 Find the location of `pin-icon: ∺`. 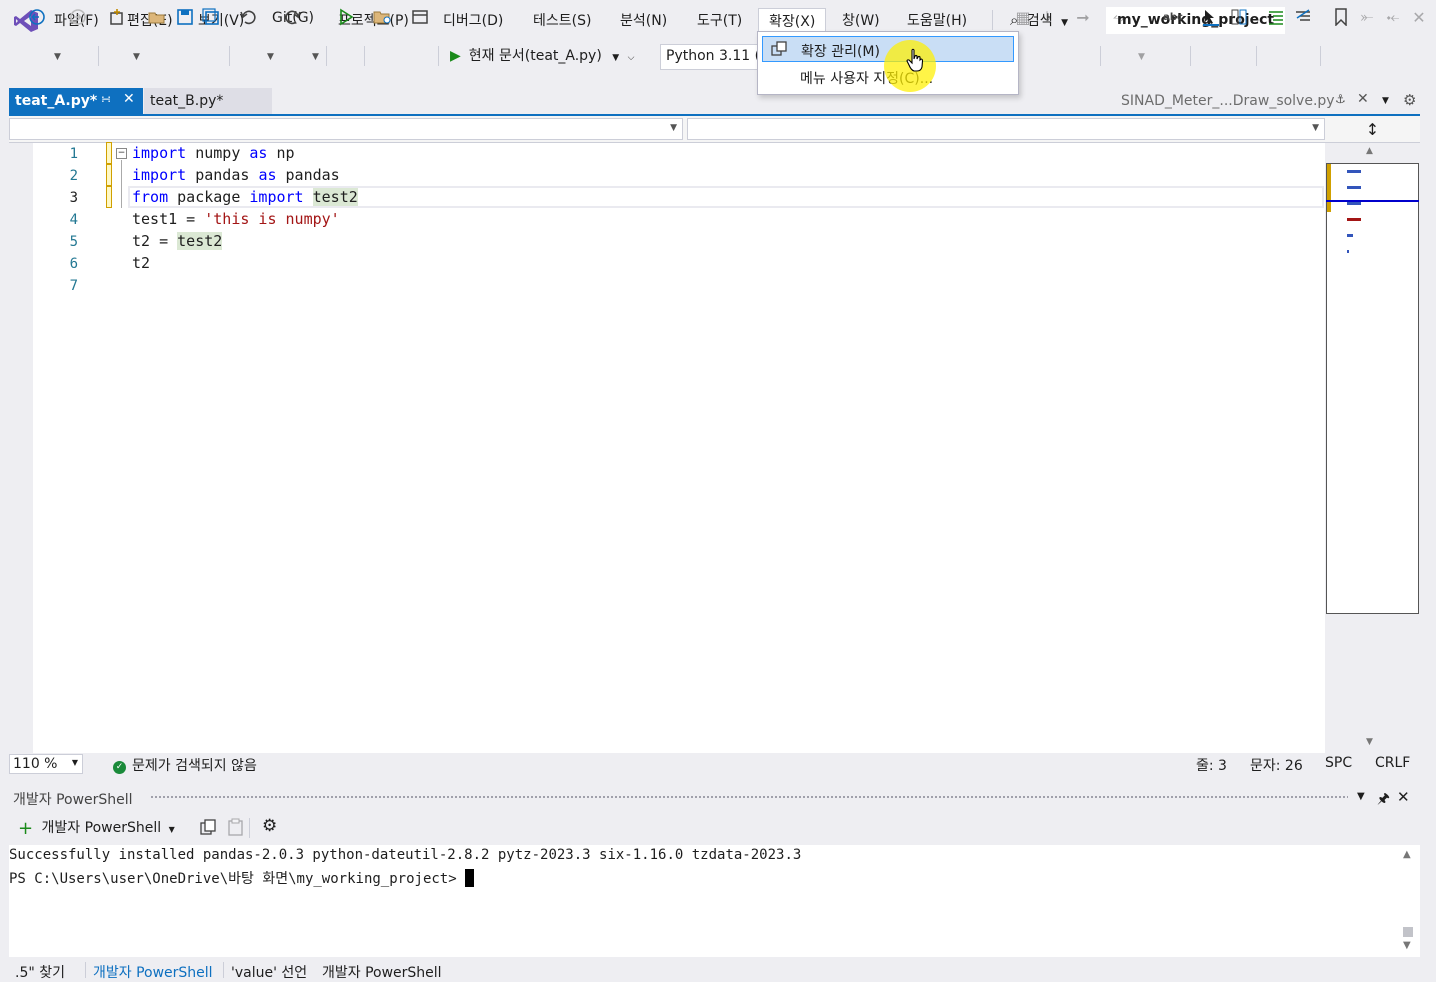

pin-icon: ∺ is located at coordinates (106, 99).